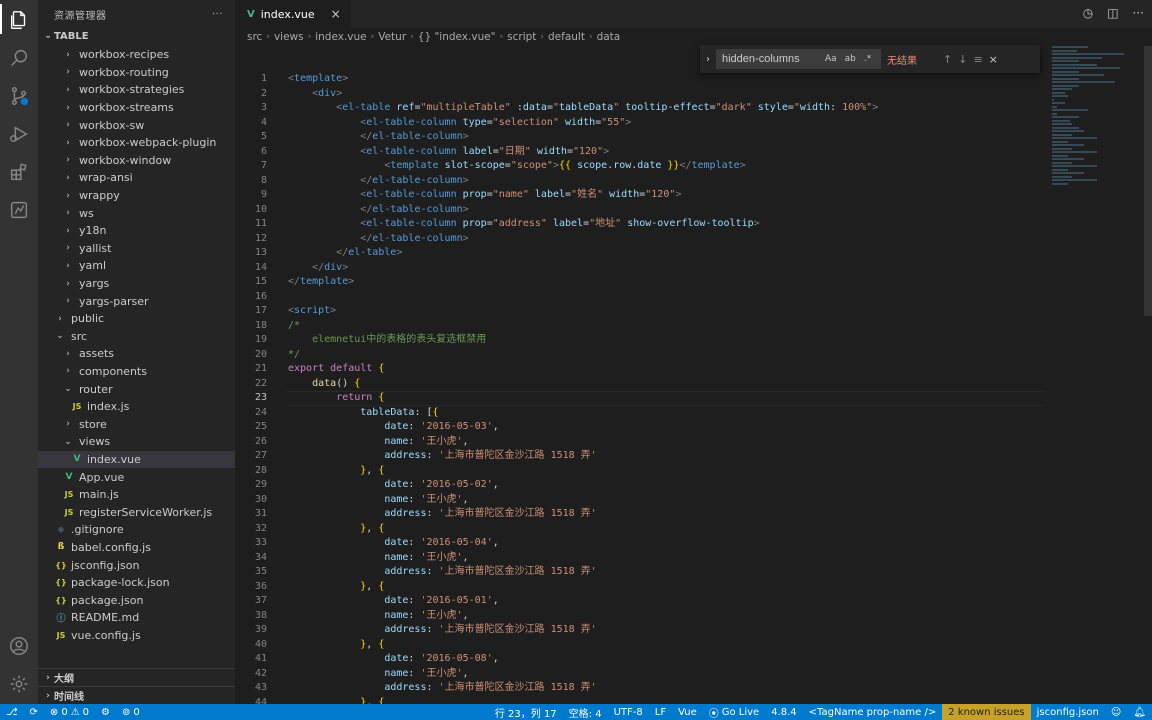 The height and width of the screenshot is (720, 1152). What do you see at coordinates (105, 712) in the screenshot?
I see `live-share-icon: ⚙` at bounding box center [105, 712].